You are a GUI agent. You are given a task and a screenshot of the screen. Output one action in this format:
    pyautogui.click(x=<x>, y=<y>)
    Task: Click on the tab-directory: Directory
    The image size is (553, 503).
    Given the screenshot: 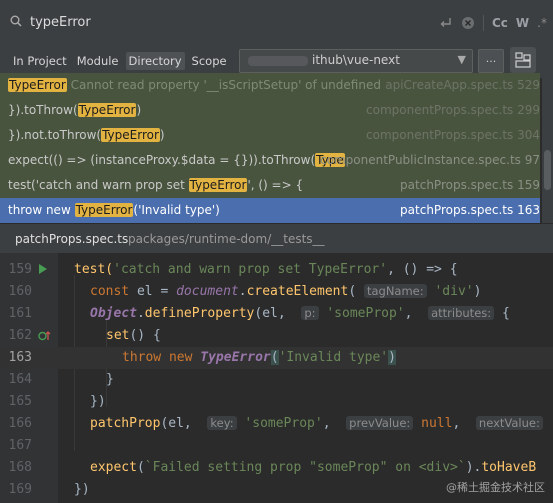 What is the action you would take?
    pyautogui.click(x=155, y=61)
    